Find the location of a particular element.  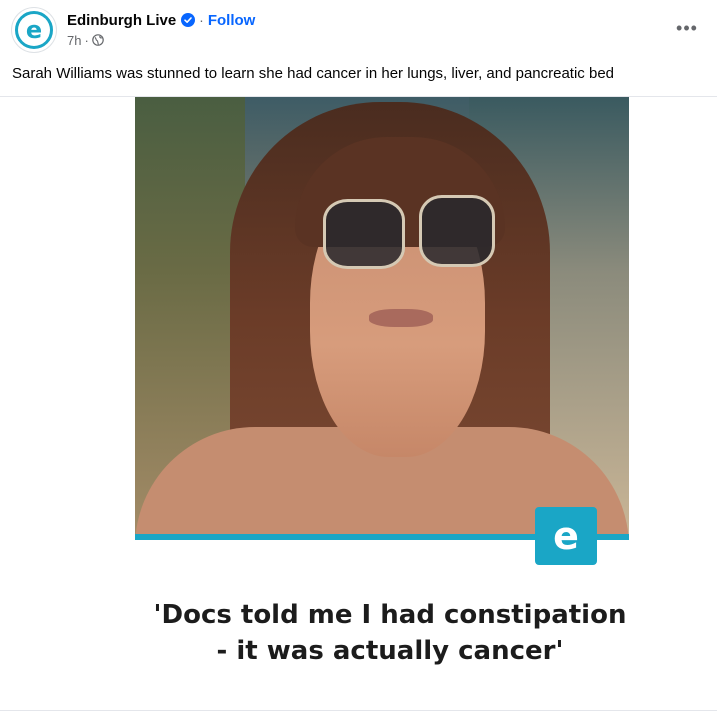

more-options-icon: ••• is located at coordinates (687, 28).